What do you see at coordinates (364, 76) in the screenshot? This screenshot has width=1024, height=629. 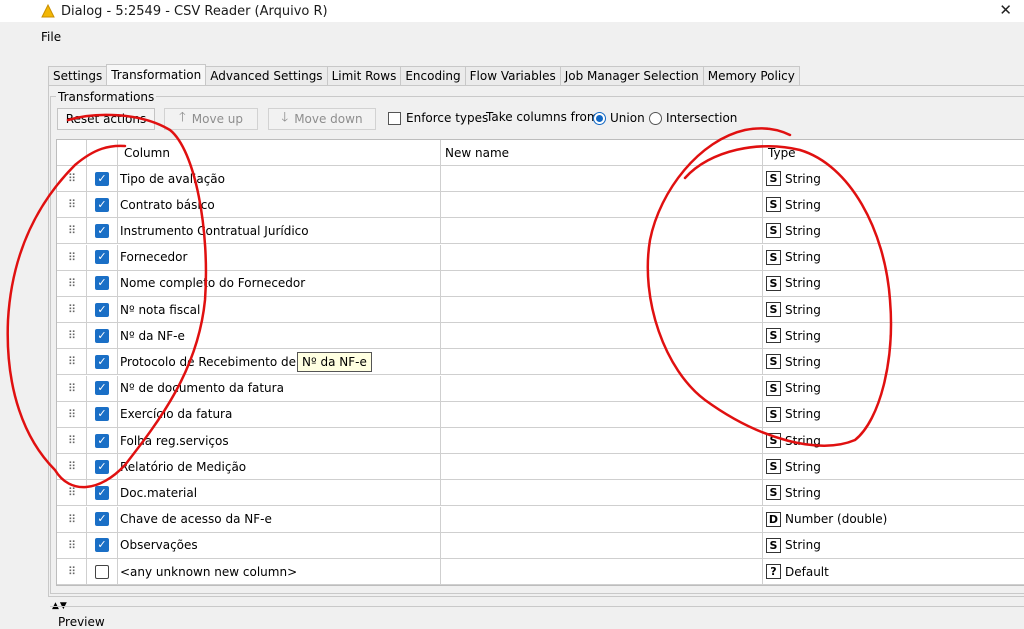 I see `tab-limit-rows: Limit Rows` at bounding box center [364, 76].